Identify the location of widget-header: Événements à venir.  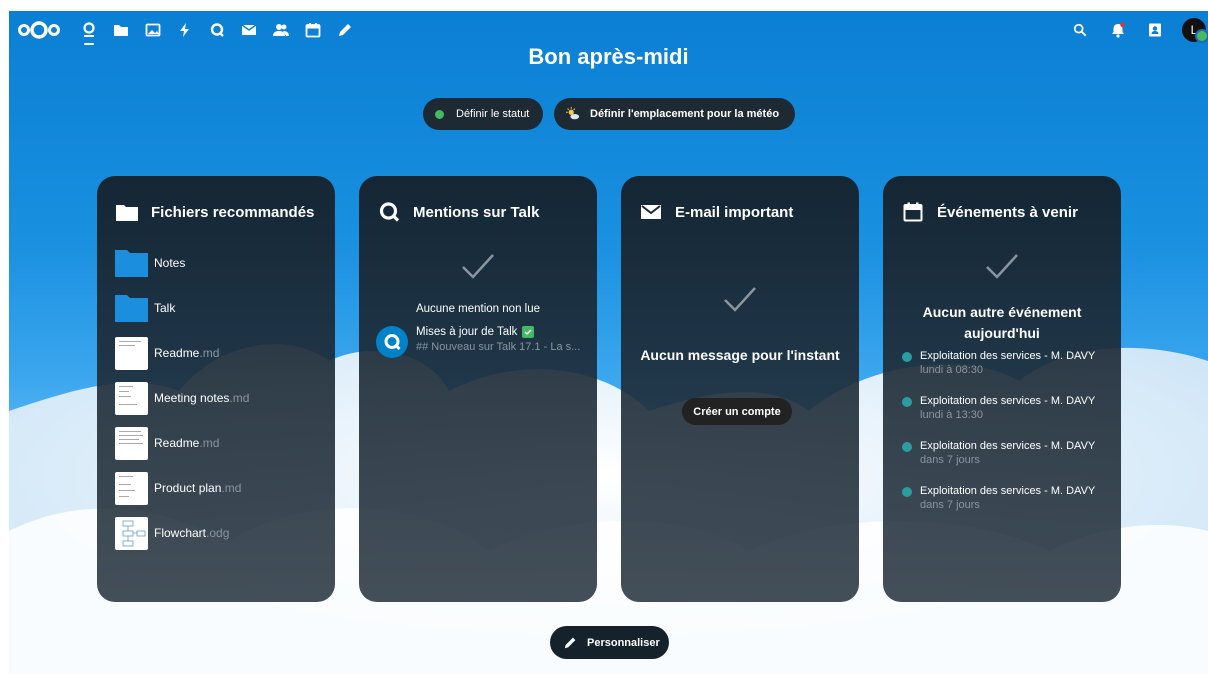
(990, 212).